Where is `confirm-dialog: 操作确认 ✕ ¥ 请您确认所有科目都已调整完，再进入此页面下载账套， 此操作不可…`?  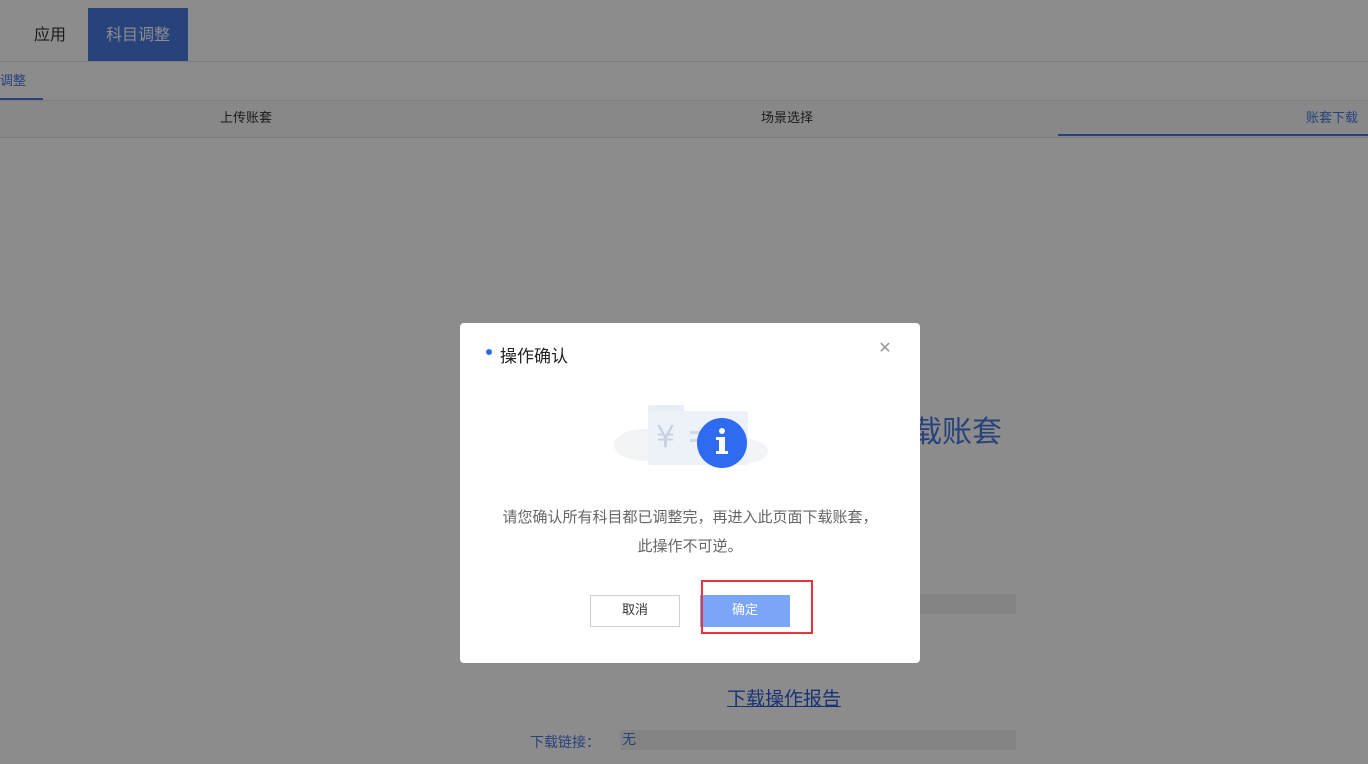
confirm-dialog: 操作确认 ✕ ¥ 请您确认所有科目都已调整完，再进入此页面下载账套， 此操作不可… is located at coordinates (690, 493).